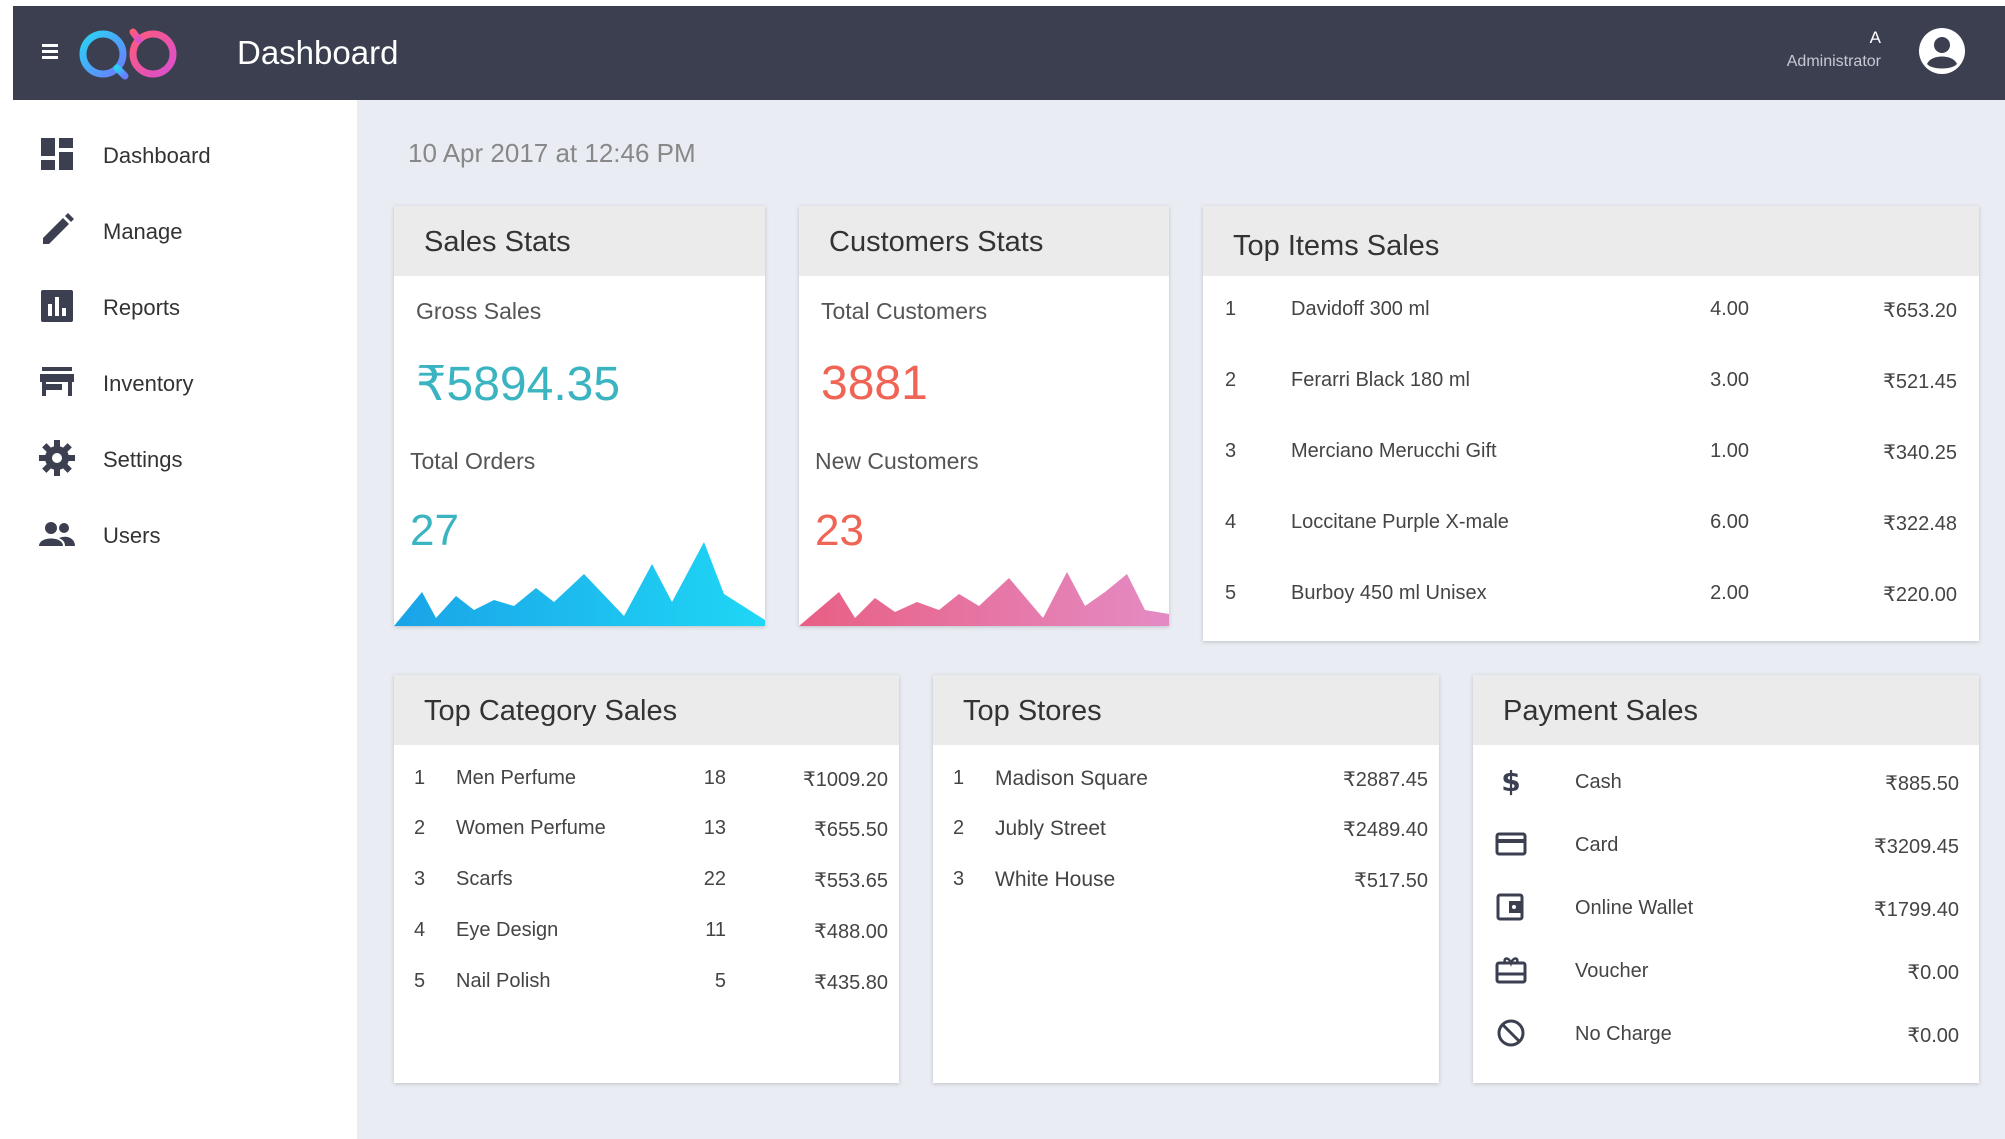  Describe the element at coordinates (50, 51) in the screenshot. I see `hamburger-menu-icon` at that location.